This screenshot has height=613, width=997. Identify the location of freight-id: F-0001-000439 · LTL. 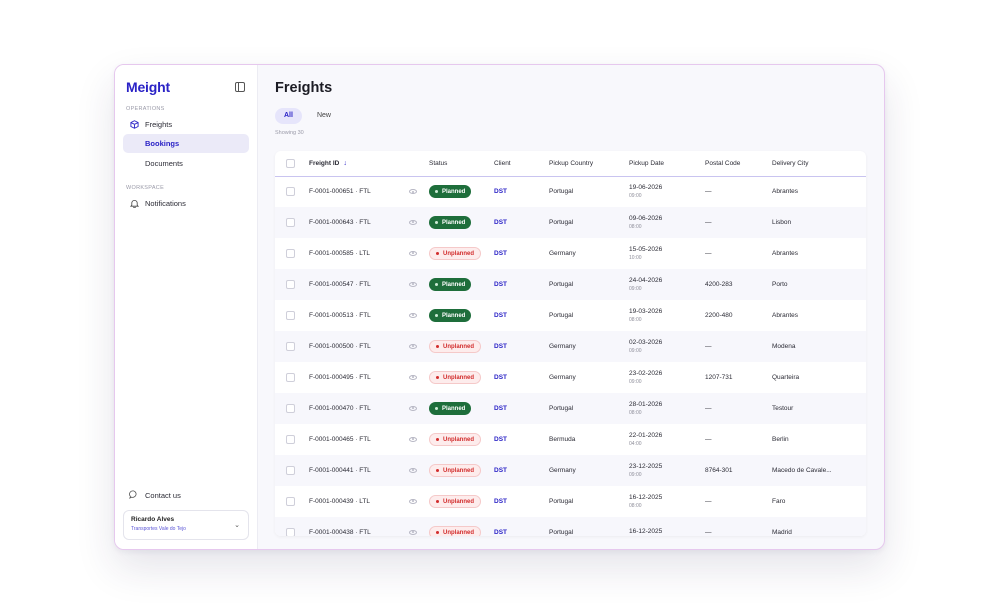
(359, 501).